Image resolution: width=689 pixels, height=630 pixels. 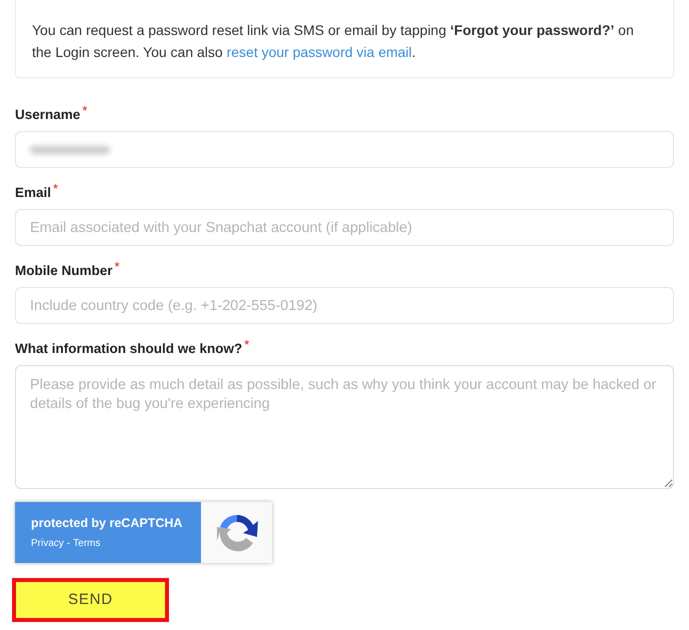 I want to click on field-label: What information should we know?, so click(x=128, y=349).